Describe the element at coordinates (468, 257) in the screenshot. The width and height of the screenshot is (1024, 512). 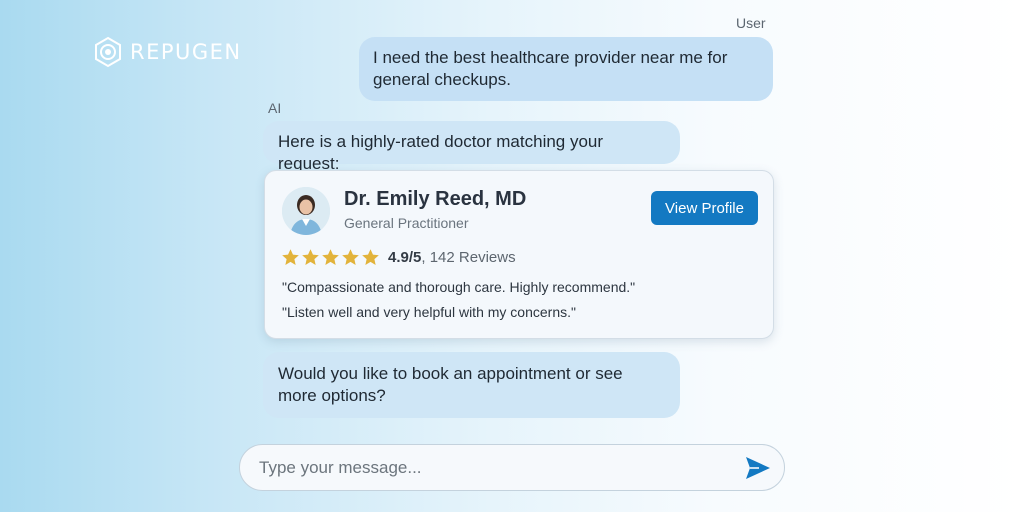
I see `review-count: , 142 Reviews` at that location.